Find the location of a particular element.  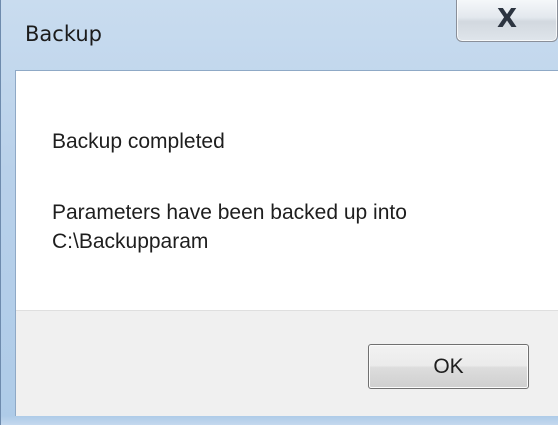

close-icon: X is located at coordinates (507, 19).